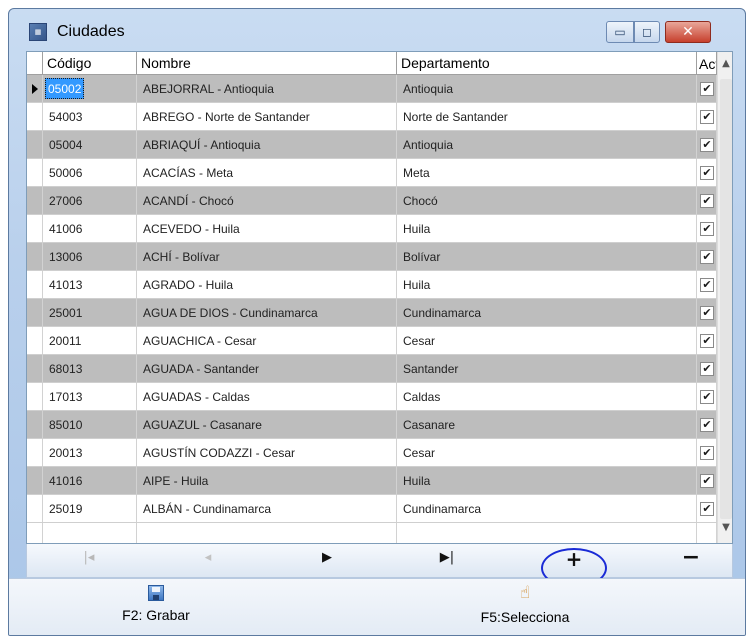 This screenshot has width=755, height=644. What do you see at coordinates (90, 63) in the screenshot?
I see `header-codigo: Código` at bounding box center [90, 63].